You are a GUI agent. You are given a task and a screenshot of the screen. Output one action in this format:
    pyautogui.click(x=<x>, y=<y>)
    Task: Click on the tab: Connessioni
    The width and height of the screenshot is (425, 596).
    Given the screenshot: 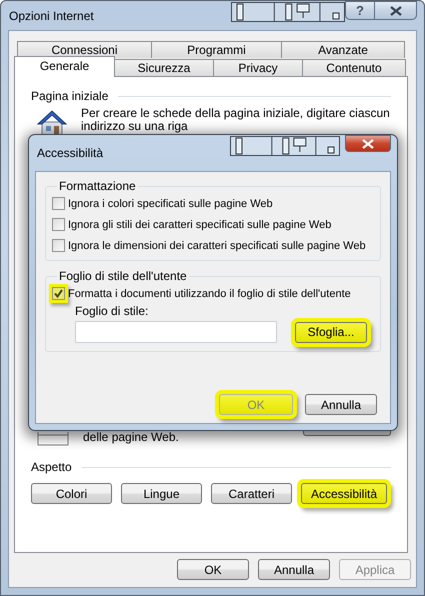 What is the action you would take?
    pyautogui.click(x=84, y=49)
    